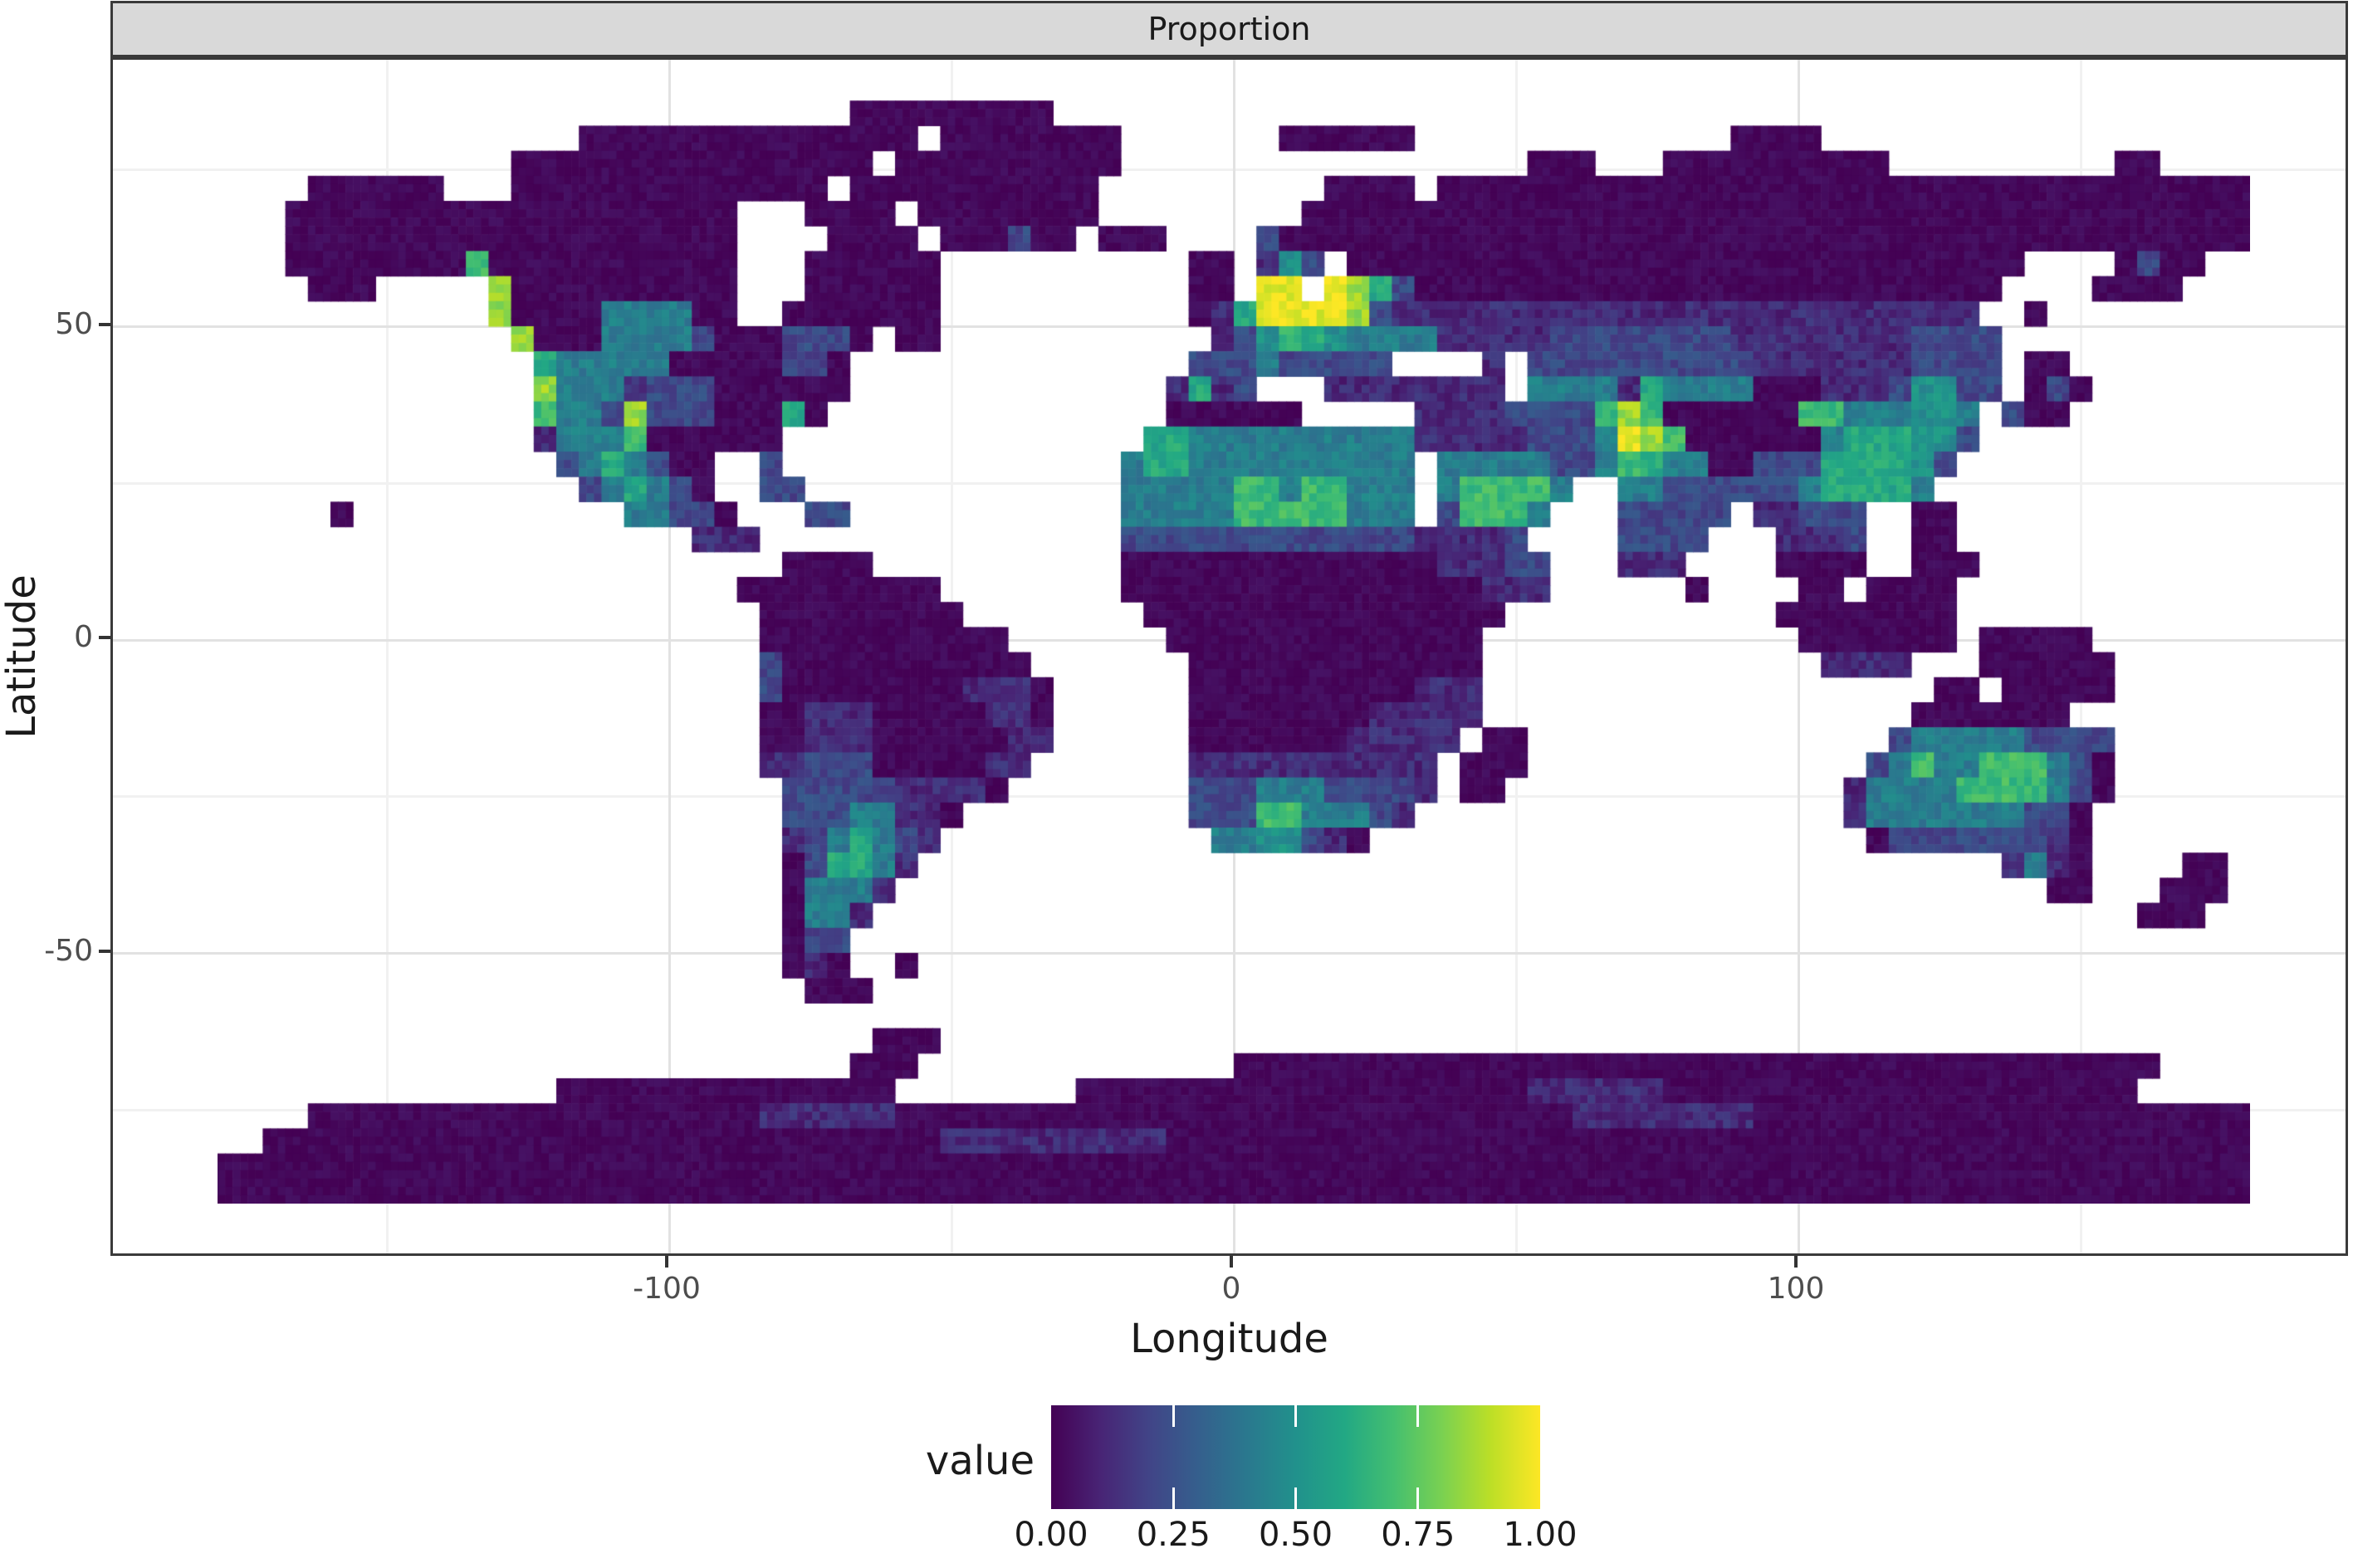  I want to click on strip-title: Proportion, so click(1229, 29).